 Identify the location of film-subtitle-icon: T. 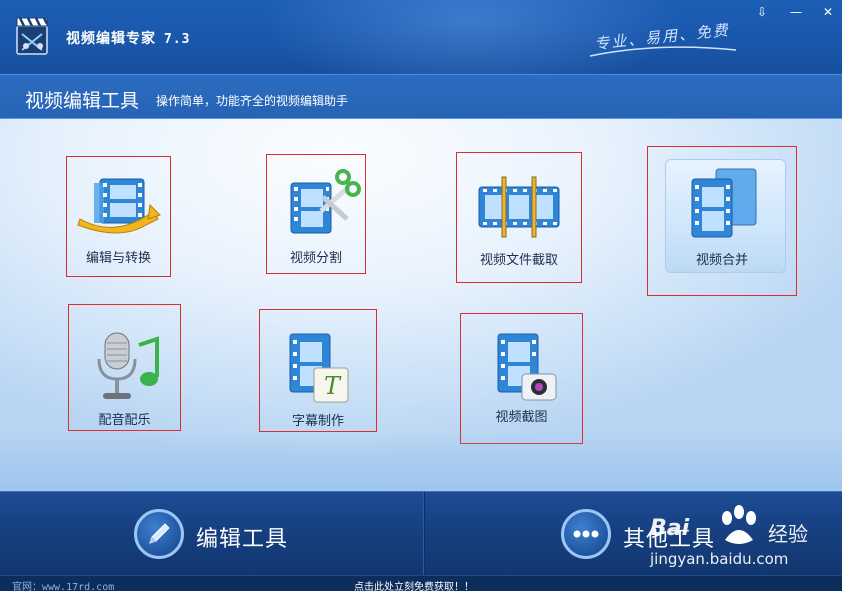
(319, 368).